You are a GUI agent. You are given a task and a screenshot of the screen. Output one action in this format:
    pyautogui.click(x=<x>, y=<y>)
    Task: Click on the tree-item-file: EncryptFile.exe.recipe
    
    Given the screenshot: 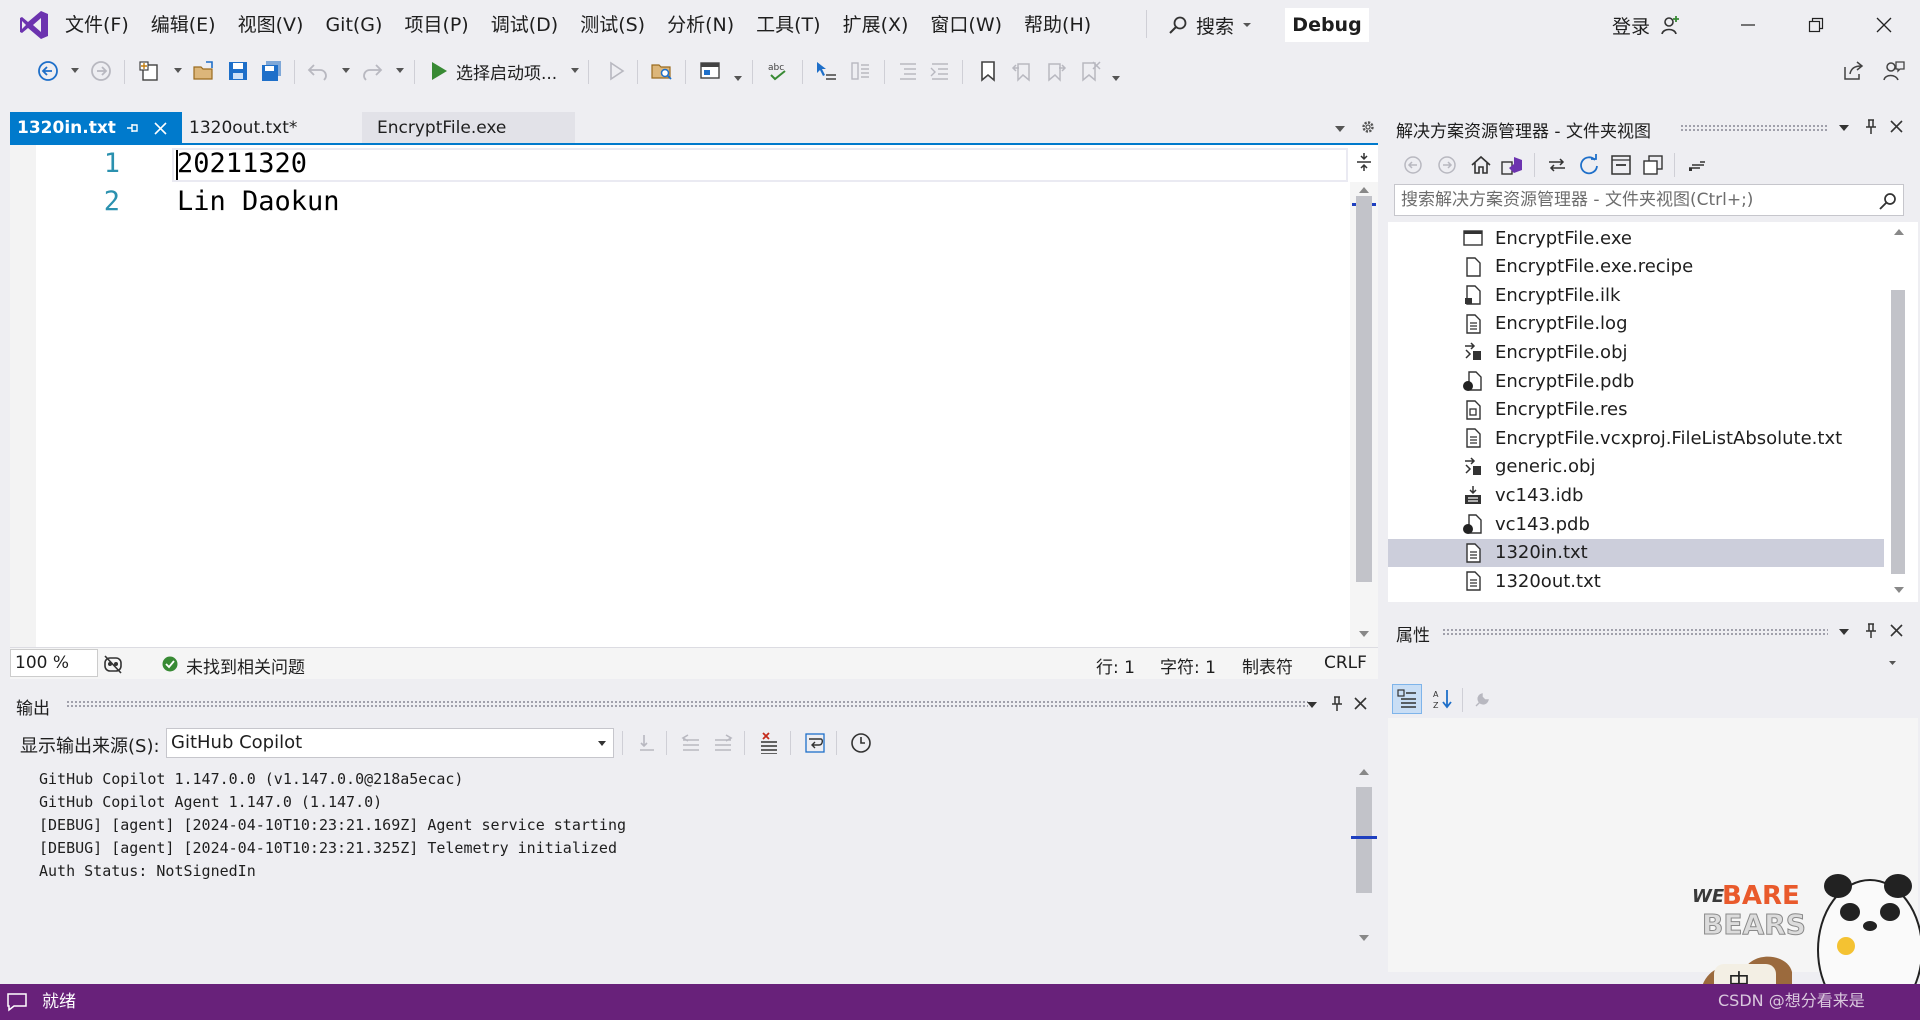 What is the action you would take?
    pyautogui.click(x=1636, y=267)
    